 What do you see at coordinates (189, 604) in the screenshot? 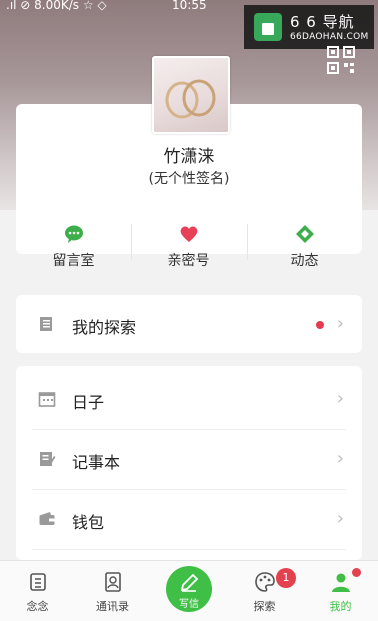
I see `tab-label: 写信` at bounding box center [189, 604].